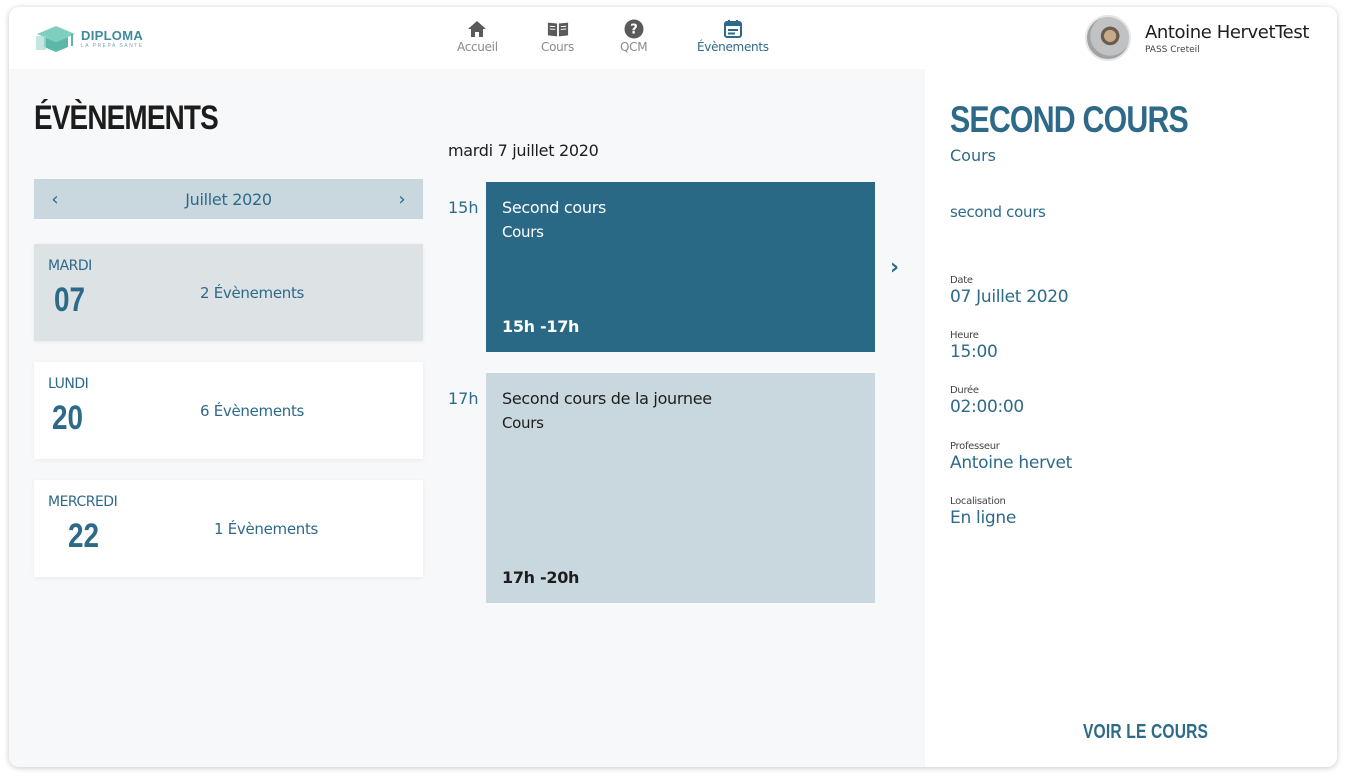 This screenshot has height=778, width=1346. I want to click on brand-name: DIPLOMA, so click(112, 35).